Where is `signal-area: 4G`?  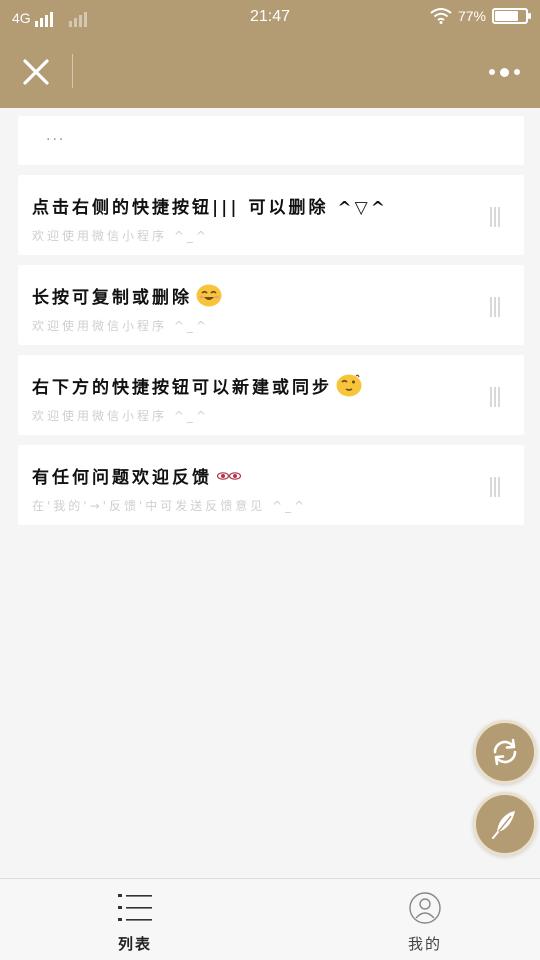
signal-area: 4G is located at coordinates (49, 18).